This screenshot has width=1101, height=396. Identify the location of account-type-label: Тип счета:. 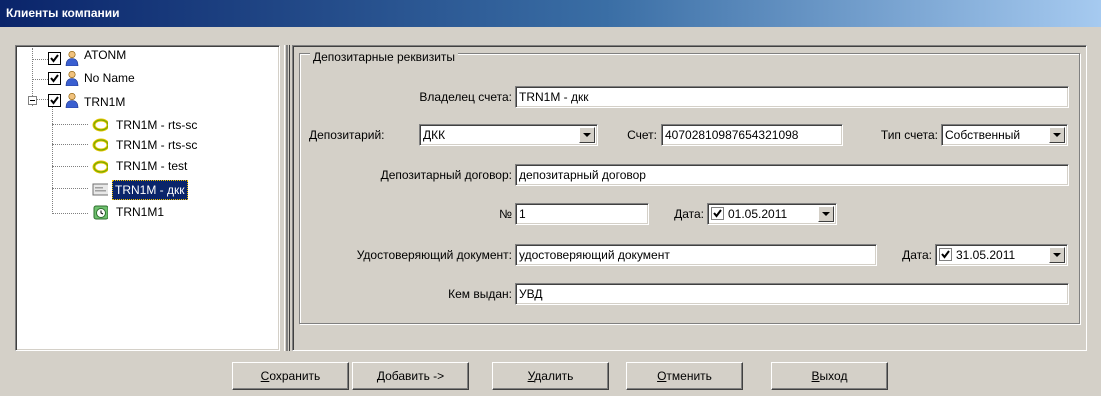
(909, 135).